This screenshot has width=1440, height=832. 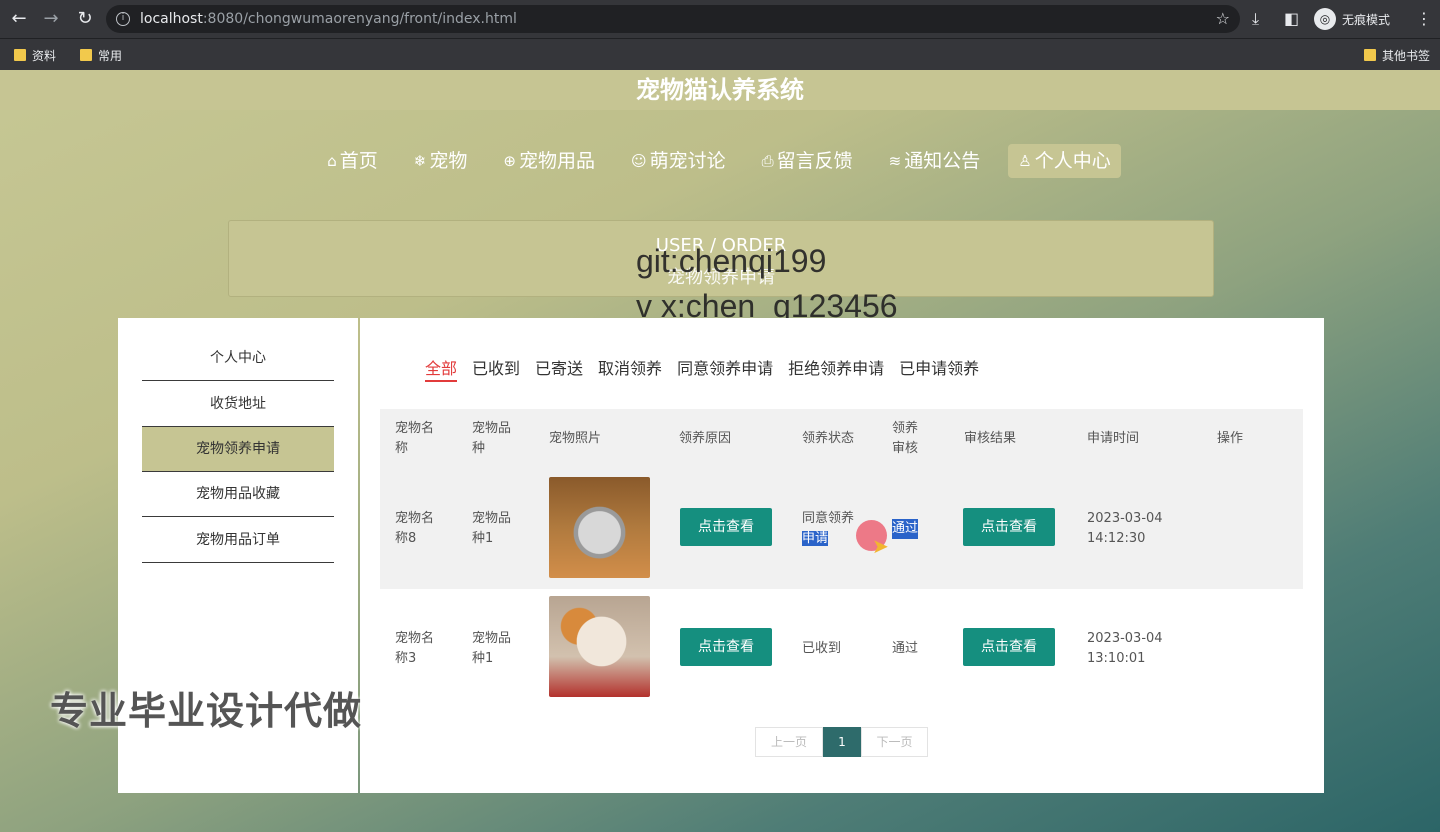 What do you see at coordinates (1125, 529) in the screenshot?
I see `cell-time: 2023-03-04 14:12:30` at bounding box center [1125, 529].